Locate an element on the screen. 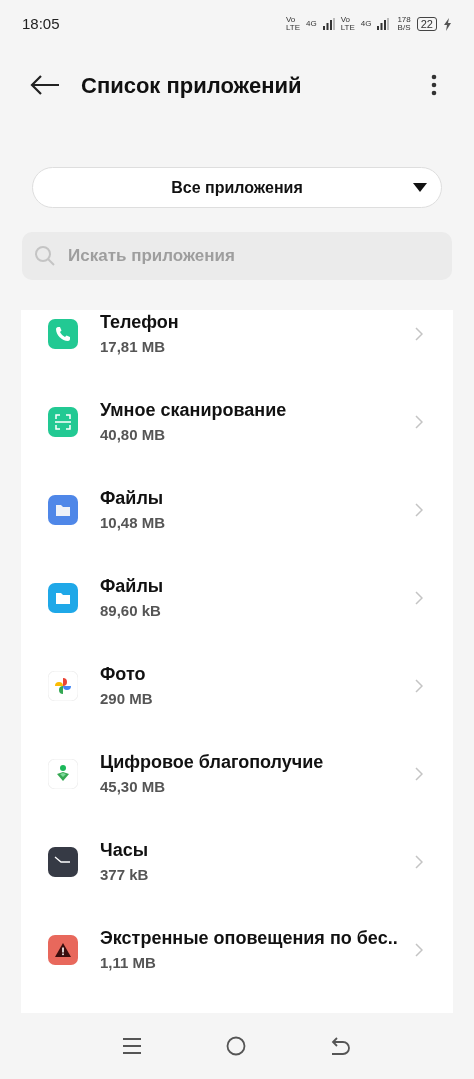  app-size: 89,60 kB is located at coordinates (131, 611).